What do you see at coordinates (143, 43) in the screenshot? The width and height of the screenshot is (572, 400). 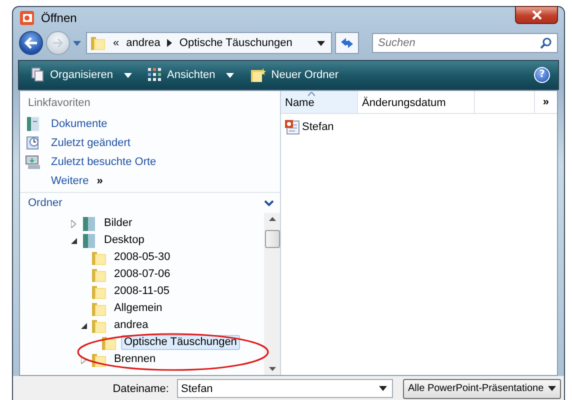 I see `breadcrumb-item: andrea` at bounding box center [143, 43].